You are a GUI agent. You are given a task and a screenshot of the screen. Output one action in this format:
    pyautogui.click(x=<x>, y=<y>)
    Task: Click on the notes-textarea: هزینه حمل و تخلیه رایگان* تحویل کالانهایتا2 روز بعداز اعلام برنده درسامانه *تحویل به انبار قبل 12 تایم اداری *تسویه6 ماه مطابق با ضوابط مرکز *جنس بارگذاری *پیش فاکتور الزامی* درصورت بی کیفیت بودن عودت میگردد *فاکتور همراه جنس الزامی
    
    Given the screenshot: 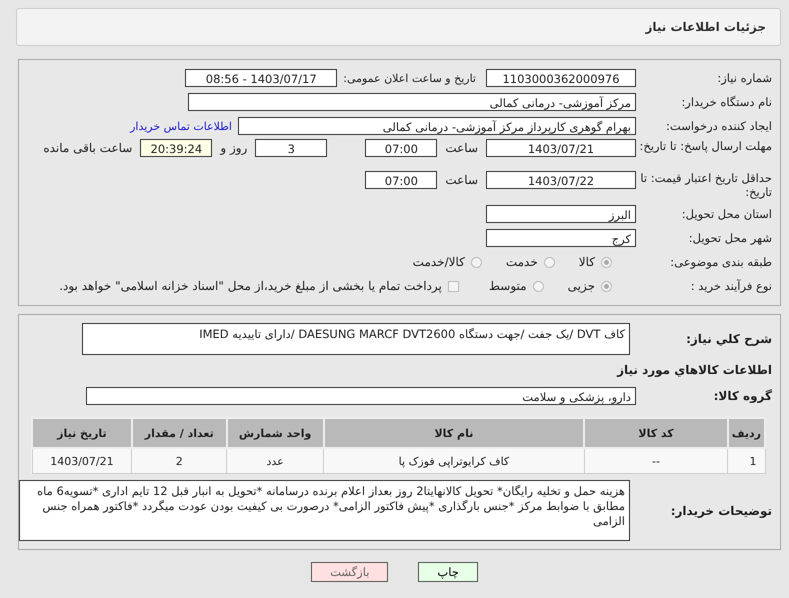 What is the action you would take?
    pyautogui.click(x=324, y=510)
    